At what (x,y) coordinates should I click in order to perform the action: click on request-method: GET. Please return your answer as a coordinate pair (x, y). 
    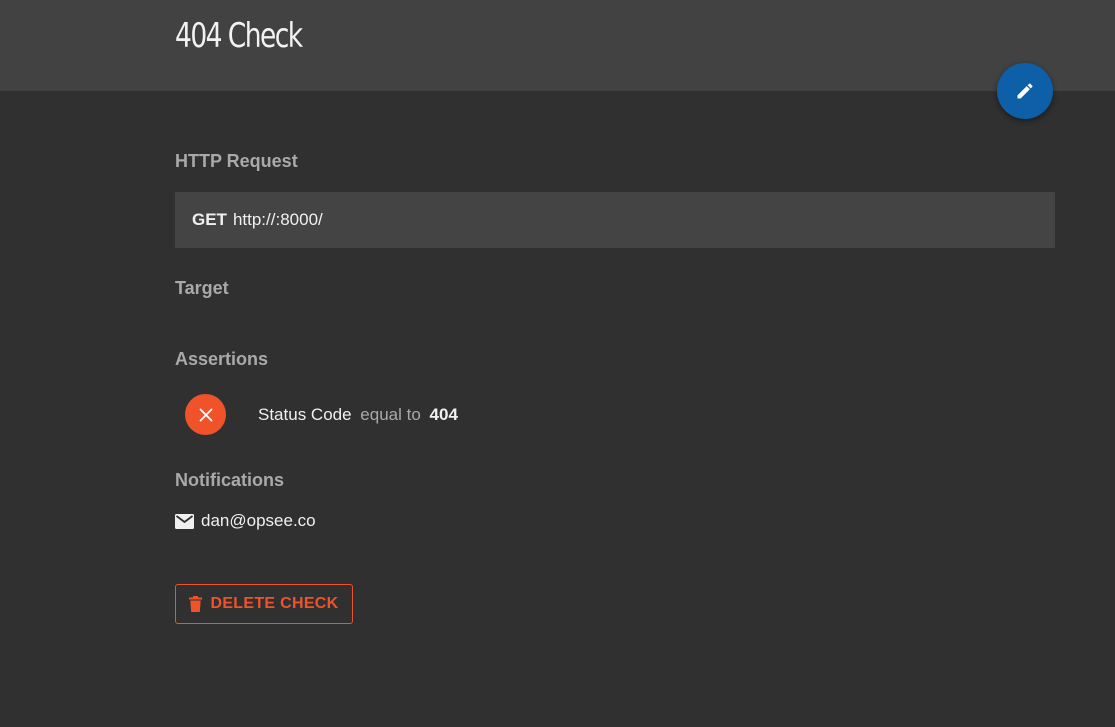
    Looking at the image, I should click on (209, 219).